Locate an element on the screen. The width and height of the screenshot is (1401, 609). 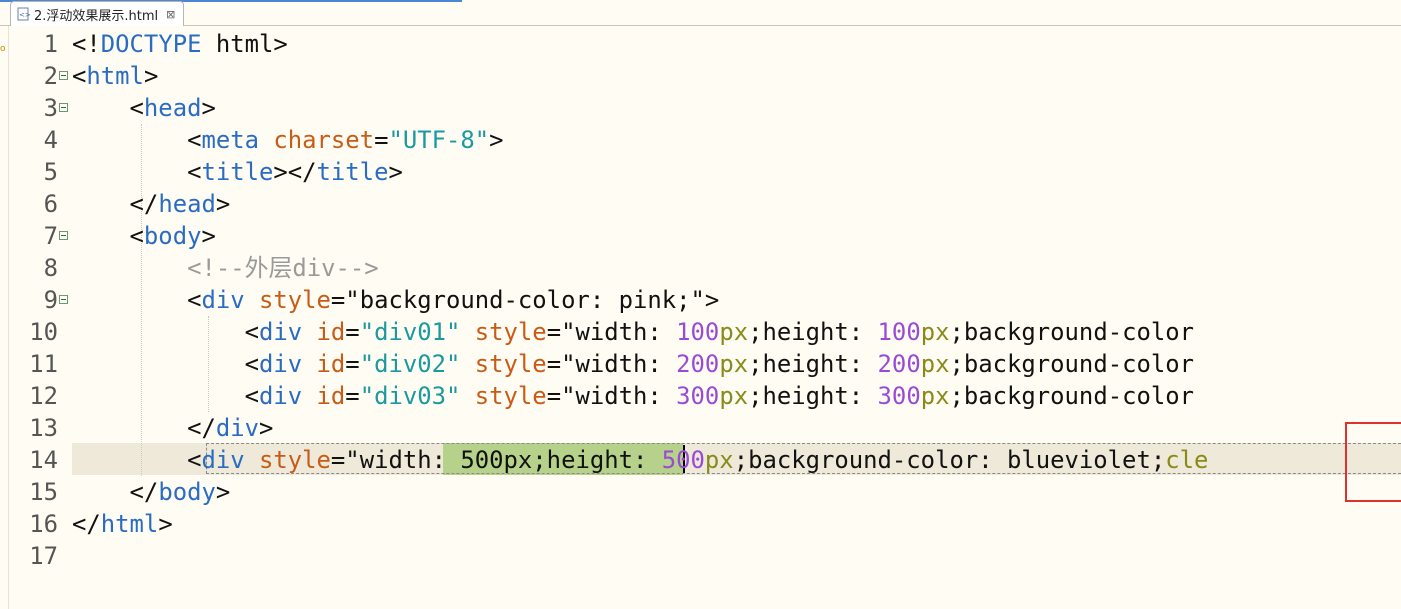
code-line: 3 <head> is located at coordinates (700, 108).